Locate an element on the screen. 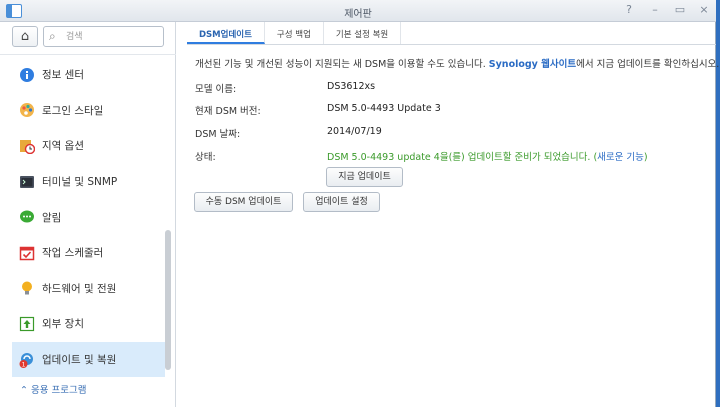  tab-reset-defaults: 기본 설정 복원 is located at coordinates (363, 33).